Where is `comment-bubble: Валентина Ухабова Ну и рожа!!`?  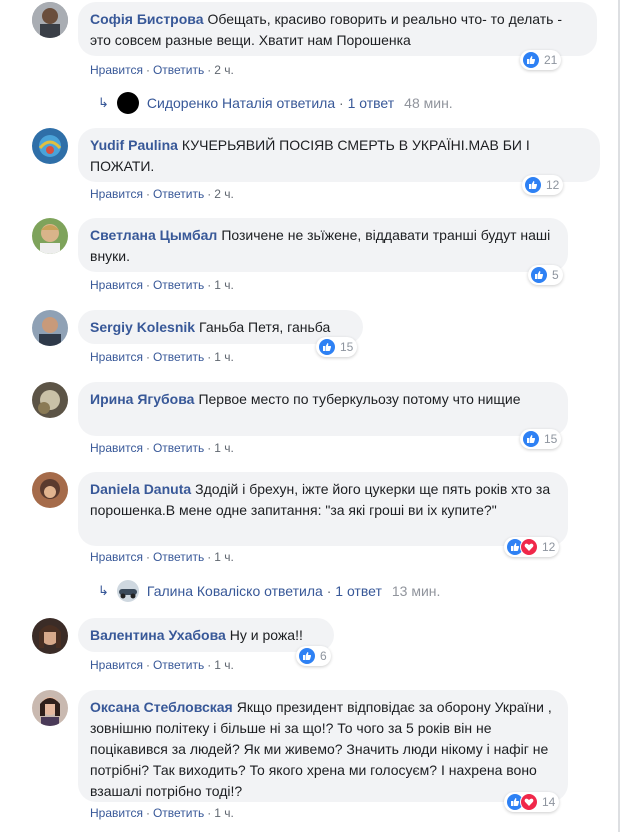
comment-bubble: Валентина Ухабова Ну и рожа!! is located at coordinates (206, 635).